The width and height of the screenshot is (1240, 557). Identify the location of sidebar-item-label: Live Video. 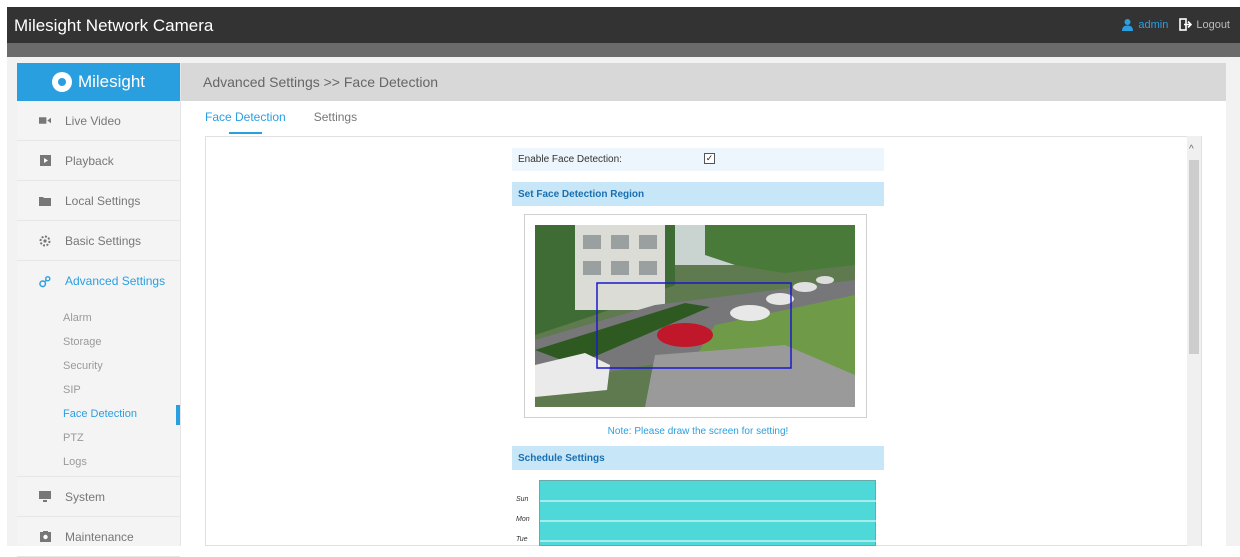
(93, 120).